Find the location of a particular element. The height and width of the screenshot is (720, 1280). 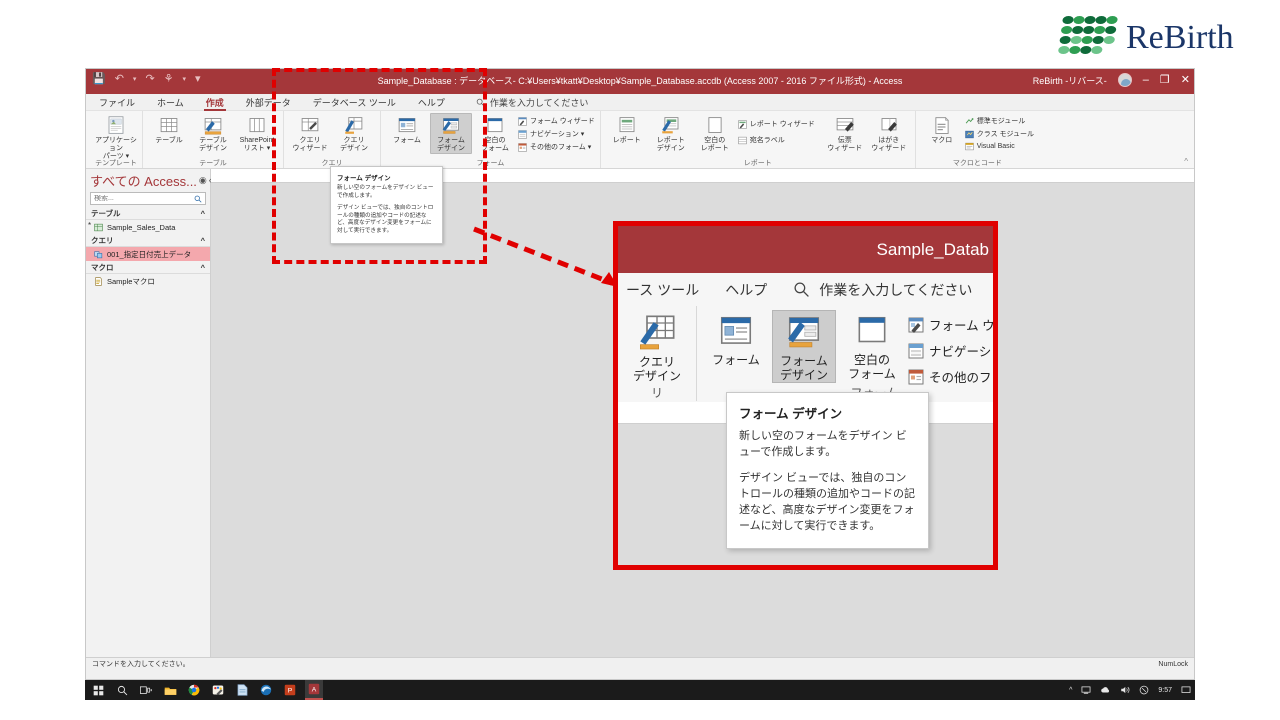

report-design-button: レポート デザイン is located at coordinates (671, 133).